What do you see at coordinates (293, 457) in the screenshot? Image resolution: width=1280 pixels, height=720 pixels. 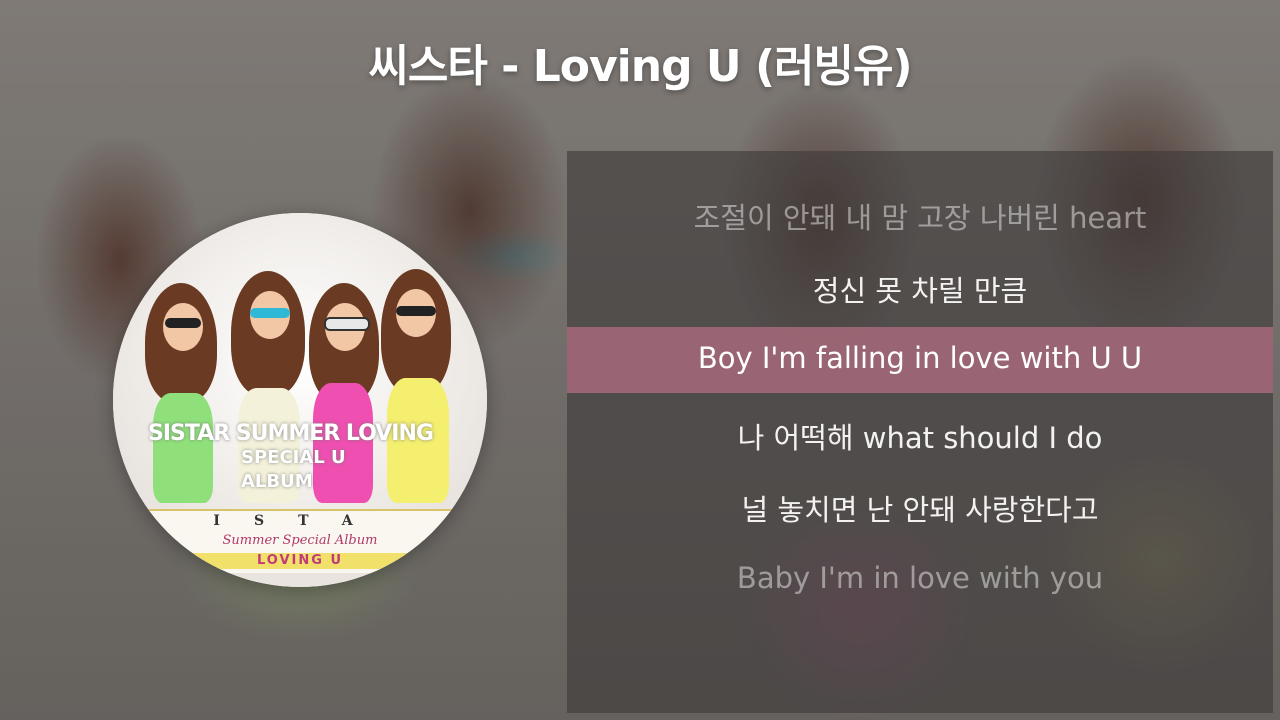 I see `album-cover-subtitle: SPECIAL U` at bounding box center [293, 457].